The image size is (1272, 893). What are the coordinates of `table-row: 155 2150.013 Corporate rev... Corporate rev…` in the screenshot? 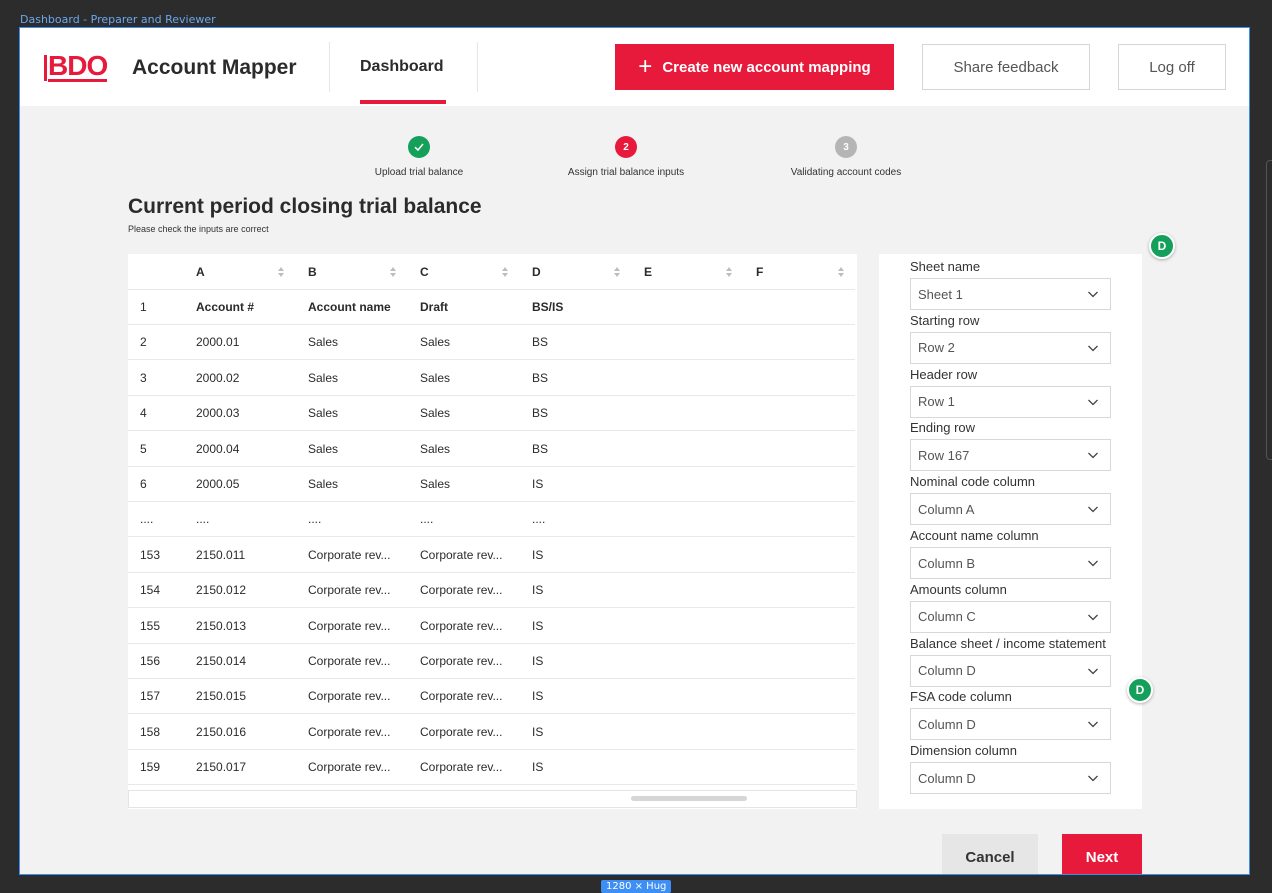 It's located at (491, 626).